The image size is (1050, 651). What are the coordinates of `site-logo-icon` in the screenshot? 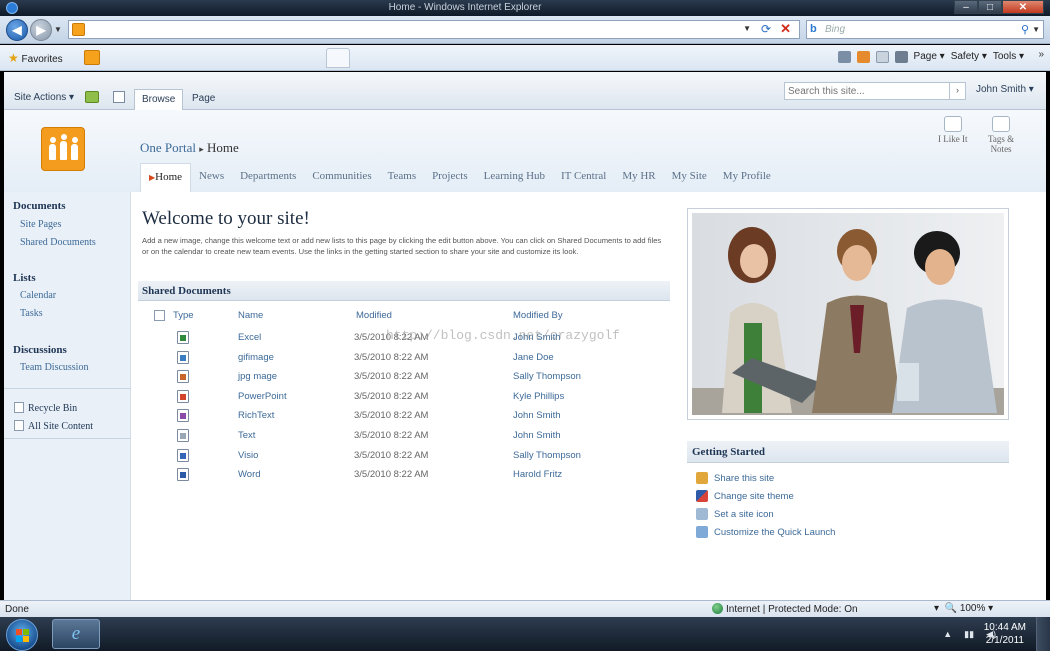 It's located at (63, 149).